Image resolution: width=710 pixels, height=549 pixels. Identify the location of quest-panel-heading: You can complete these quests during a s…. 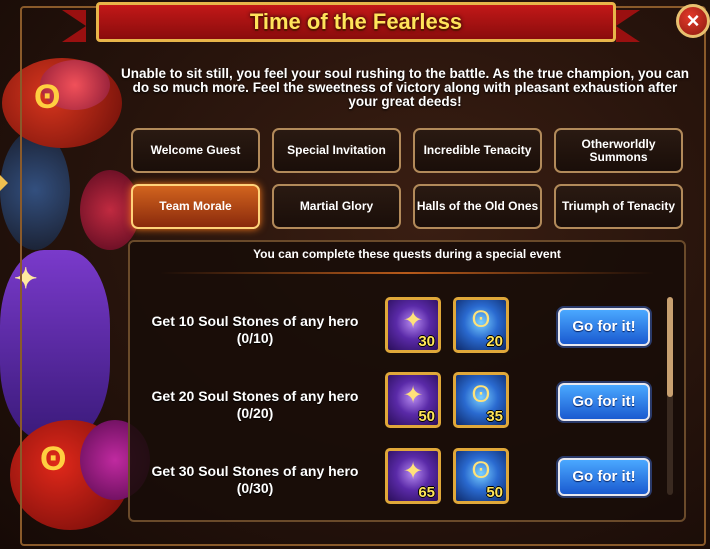
(407, 254).